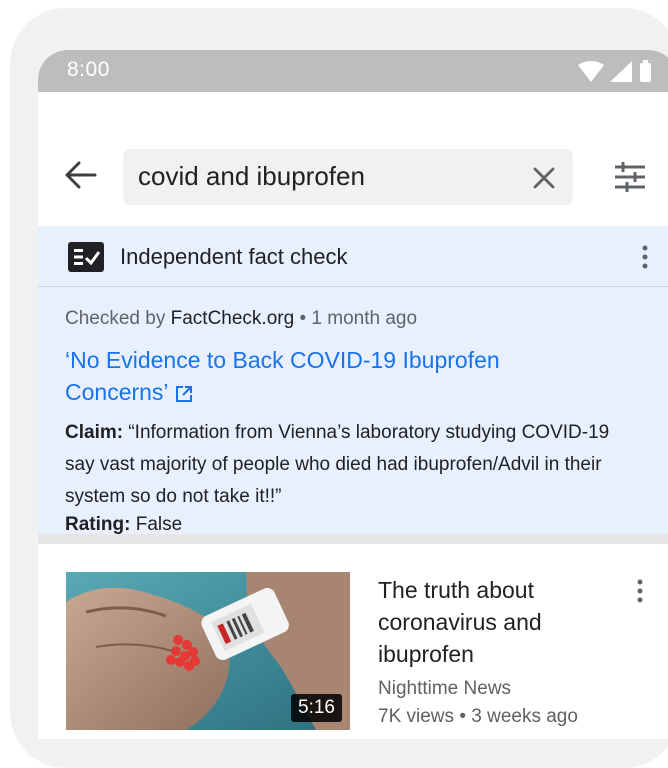  What do you see at coordinates (184, 394) in the screenshot?
I see `external-link-icon` at bounding box center [184, 394].